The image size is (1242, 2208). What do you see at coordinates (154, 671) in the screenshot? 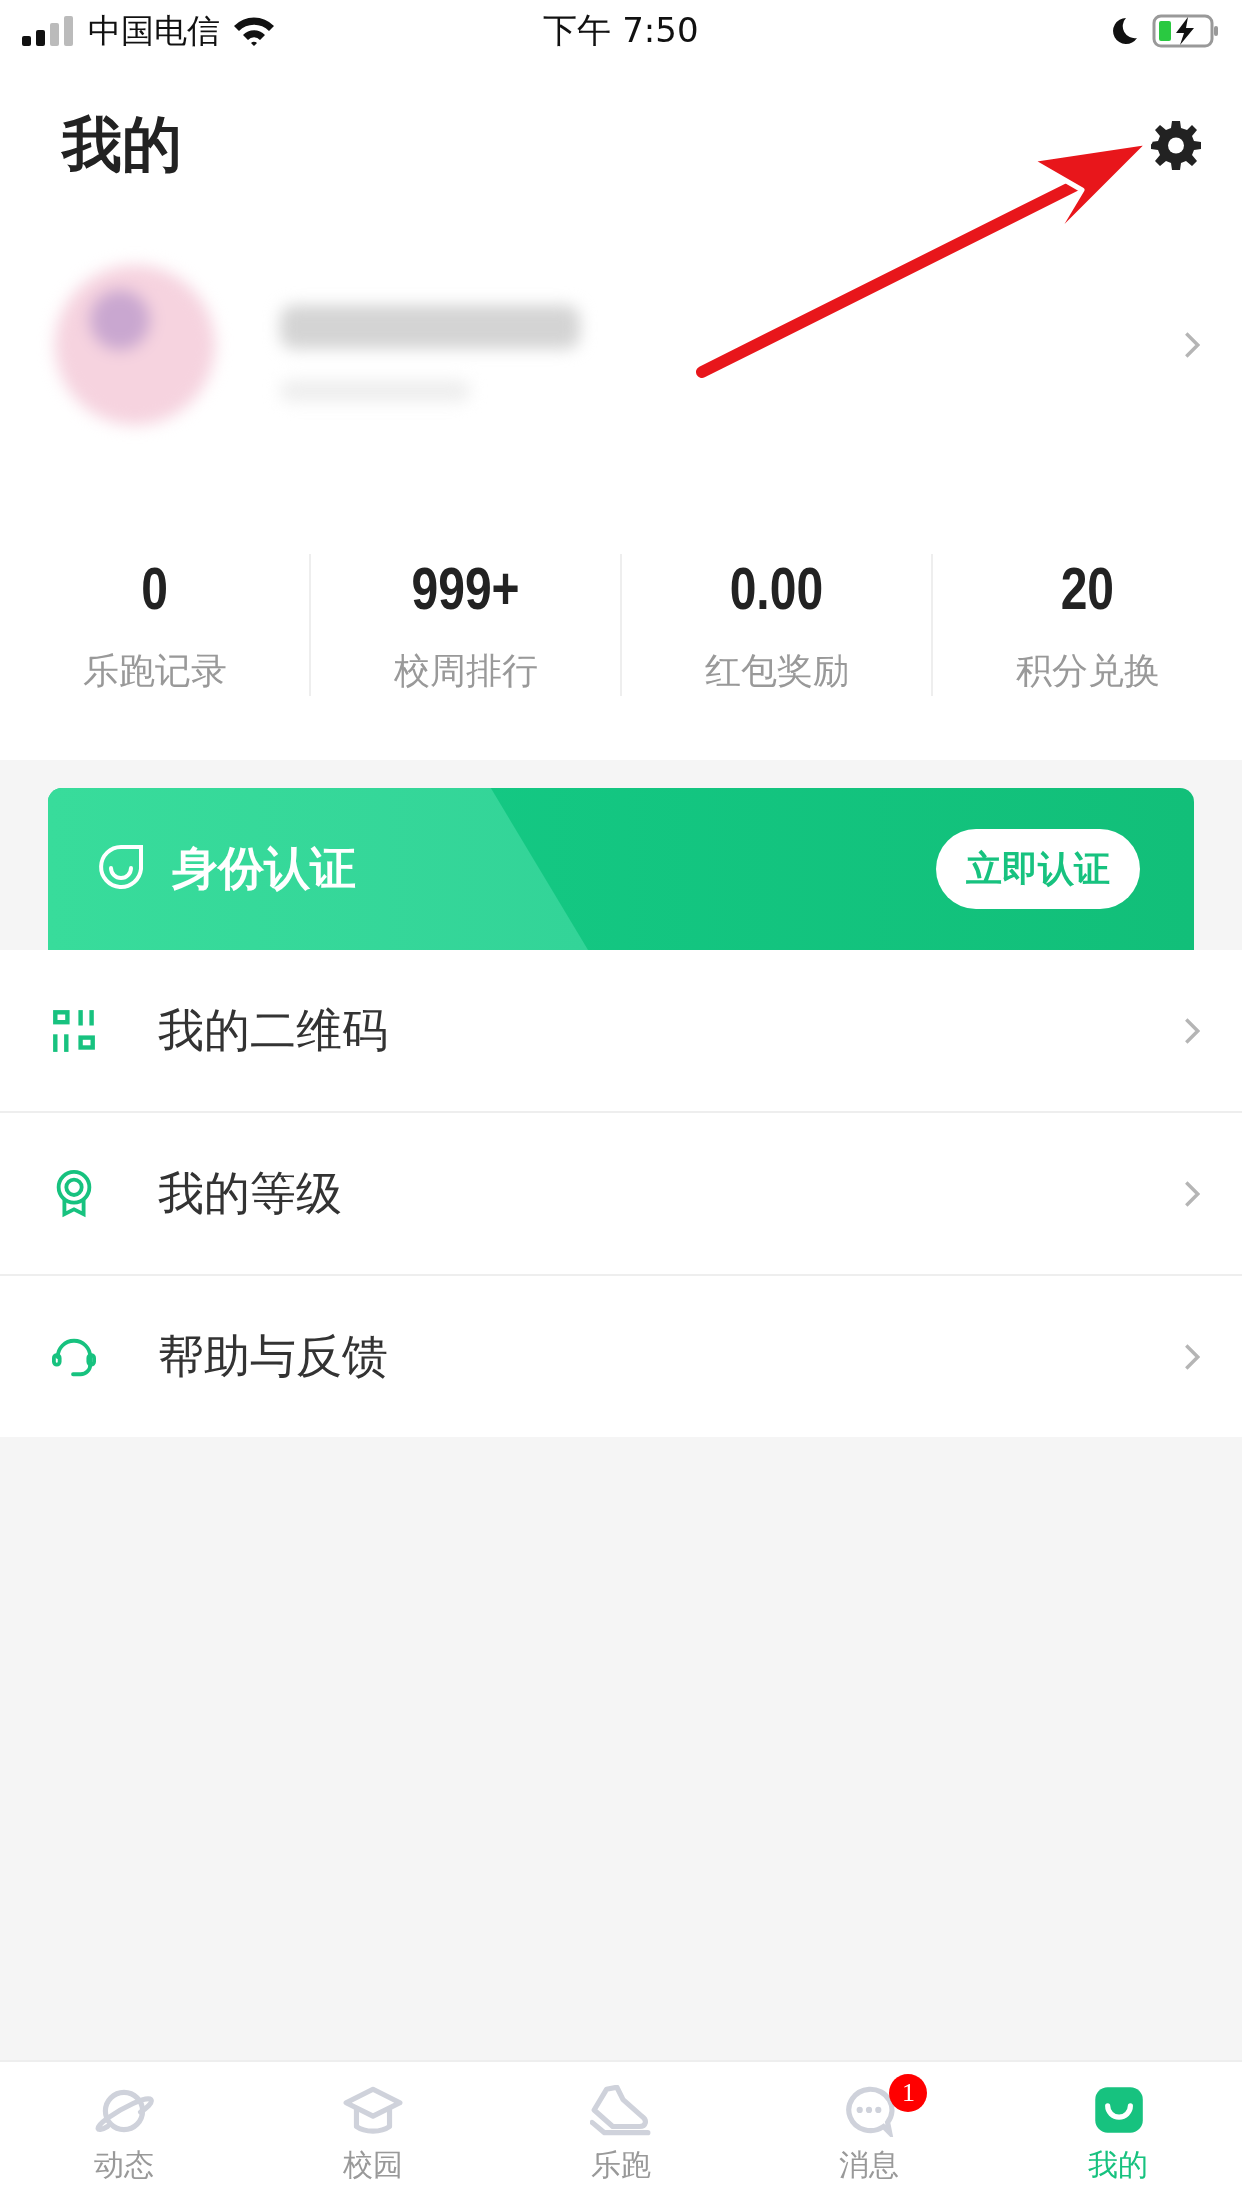
I see `stat-label: 乐跑记录` at bounding box center [154, 671].